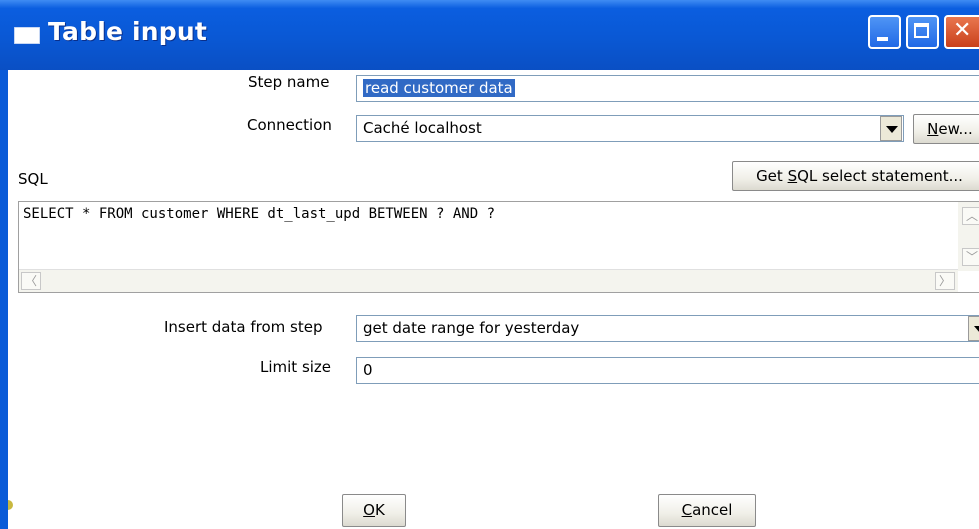 This screenshot has width=979, height=529. What do you see at coordinates (439, 88) in the screenshot?
I see `step-name-value: read customer data` at bounding box center [439, 88].